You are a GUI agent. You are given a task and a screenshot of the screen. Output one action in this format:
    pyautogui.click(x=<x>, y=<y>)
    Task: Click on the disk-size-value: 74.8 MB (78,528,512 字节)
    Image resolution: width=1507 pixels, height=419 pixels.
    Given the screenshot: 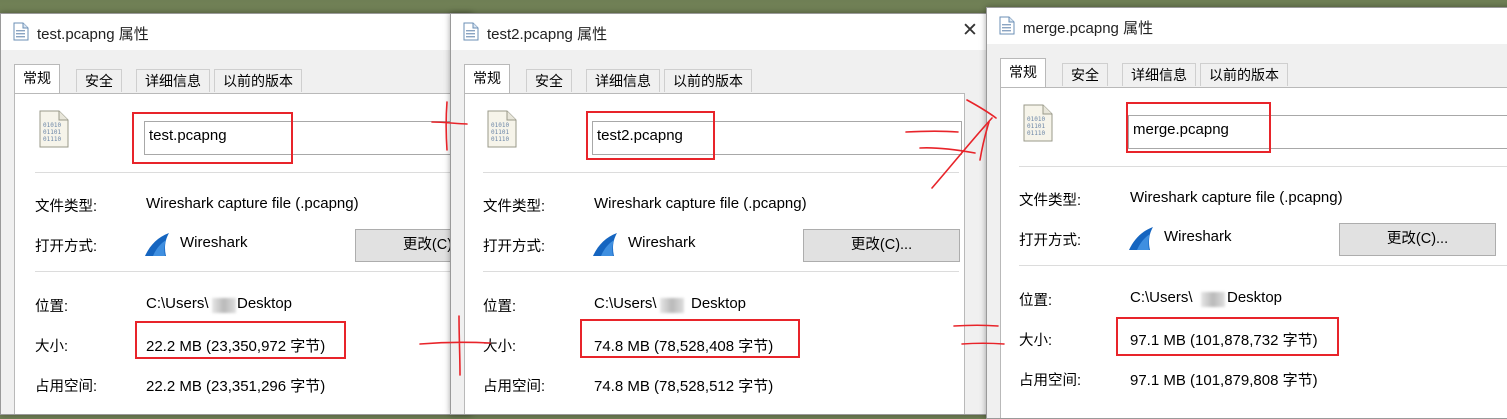 What is the action you would take?
    pyautogui.click(x=684, y=386)
    